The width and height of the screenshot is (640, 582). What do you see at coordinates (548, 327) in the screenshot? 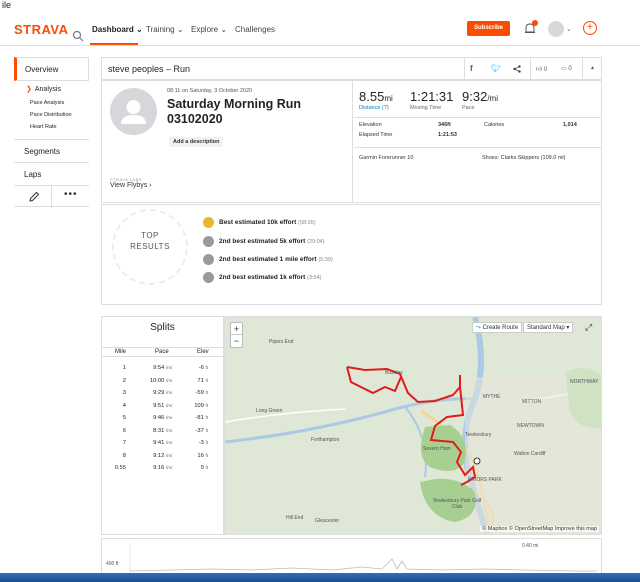
I see `map-style-select: Standard Map ▾` at bounding box center [548, 327].